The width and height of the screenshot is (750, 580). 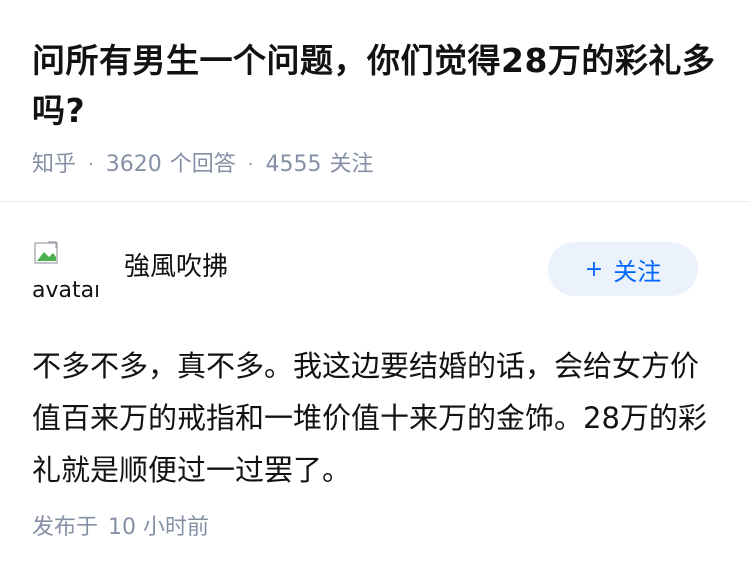 What do you see at coordinates (375, 201) in the screenshot?
I see `section-divider` at bounding box center [375, 201].